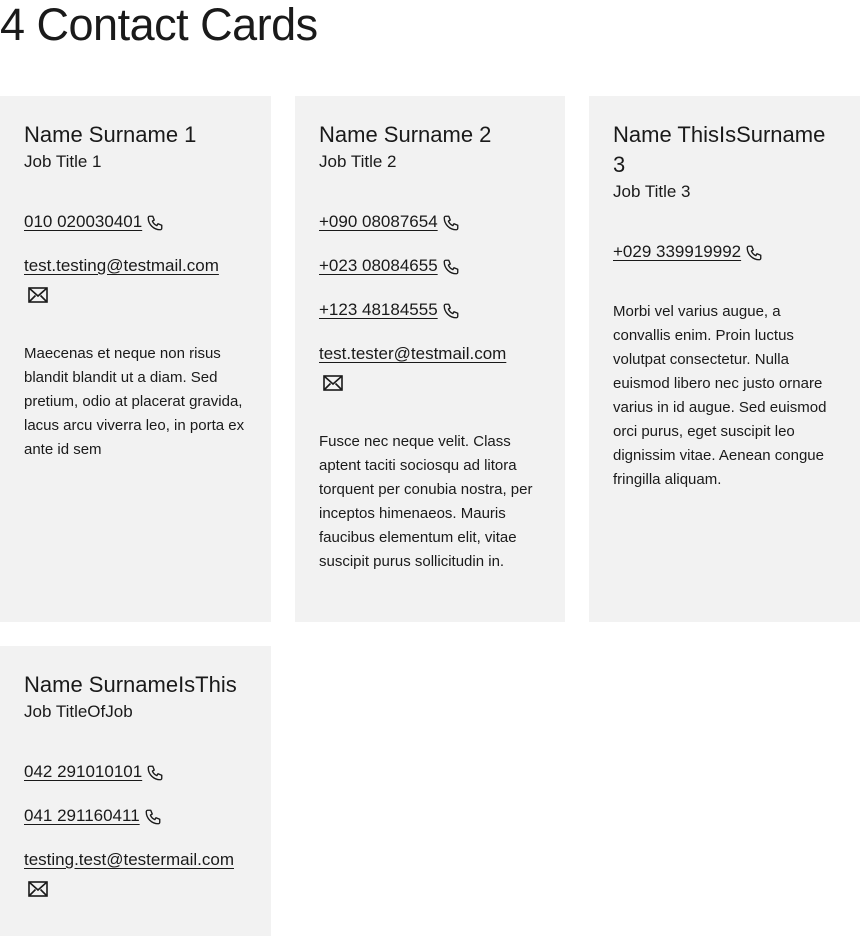 Image resolution: width=860 pixels, height=936 pixels. Describe the element at coordinates (135, 874) in the screenshot. I see `email-line: testing.test@testermail.com` at that location.